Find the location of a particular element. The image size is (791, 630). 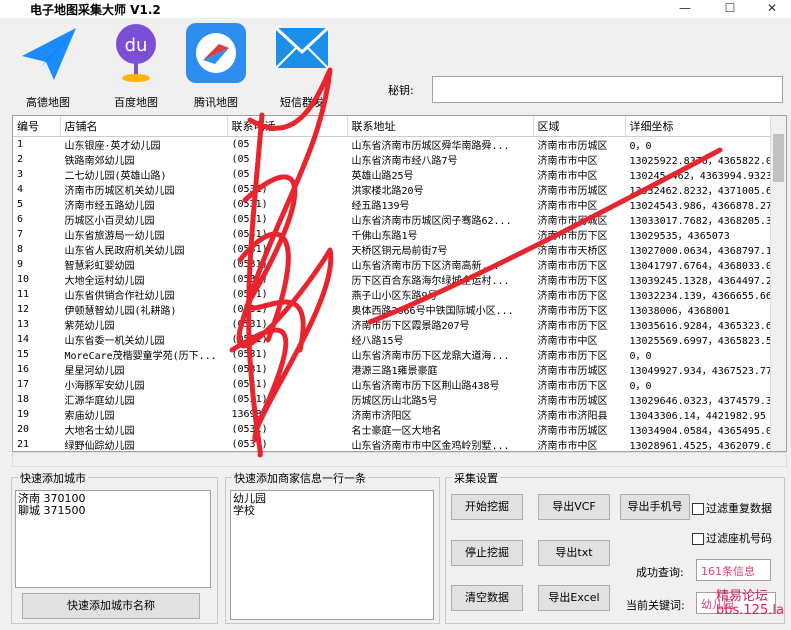

table-cell: 铁路南郊幼儿园 is located at coordinates (144, 159).